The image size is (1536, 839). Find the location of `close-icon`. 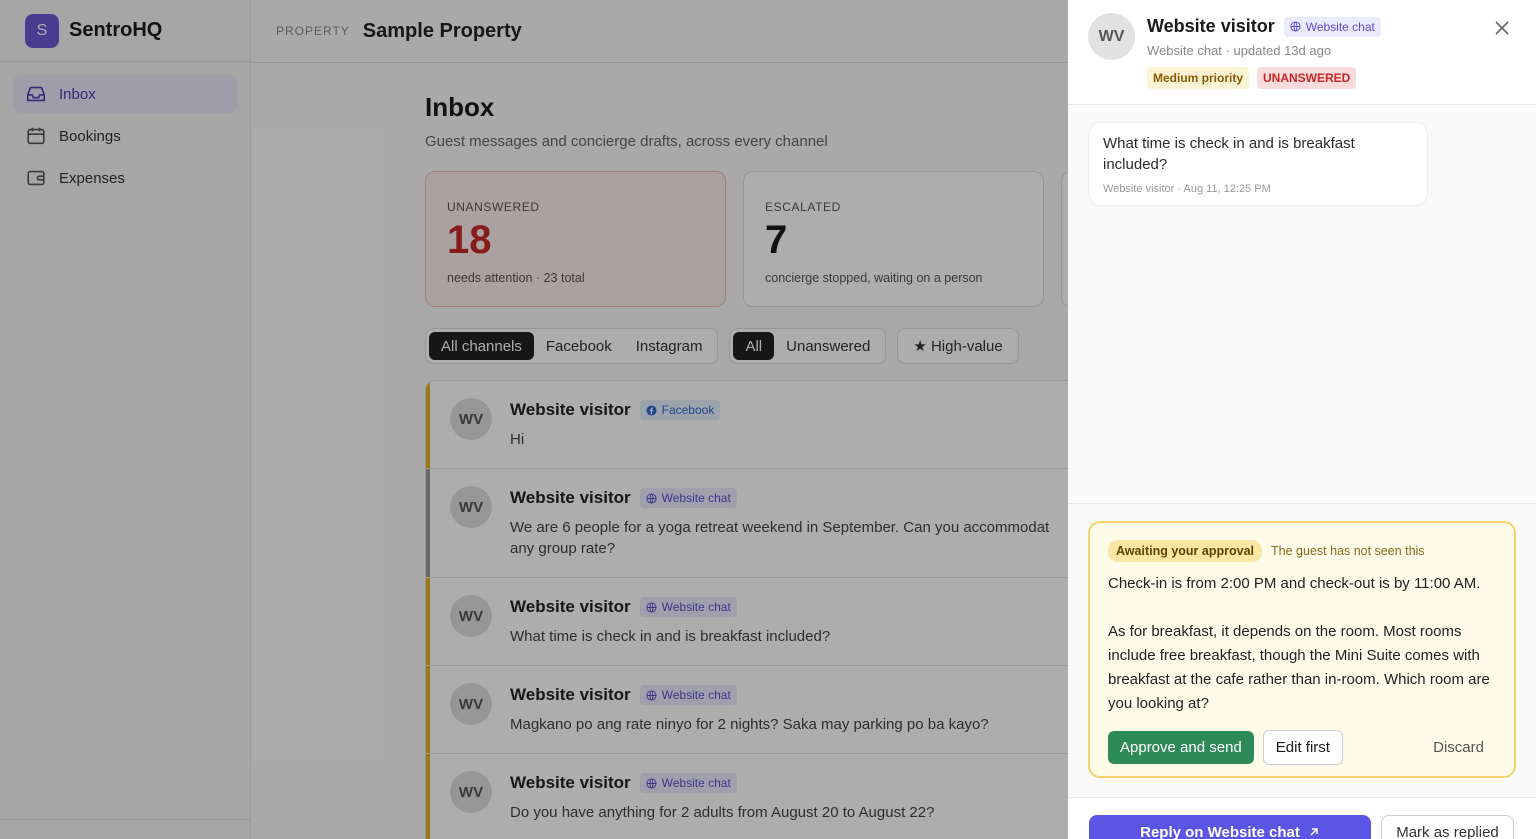

close-icon is located at coordinates (1502, 28).